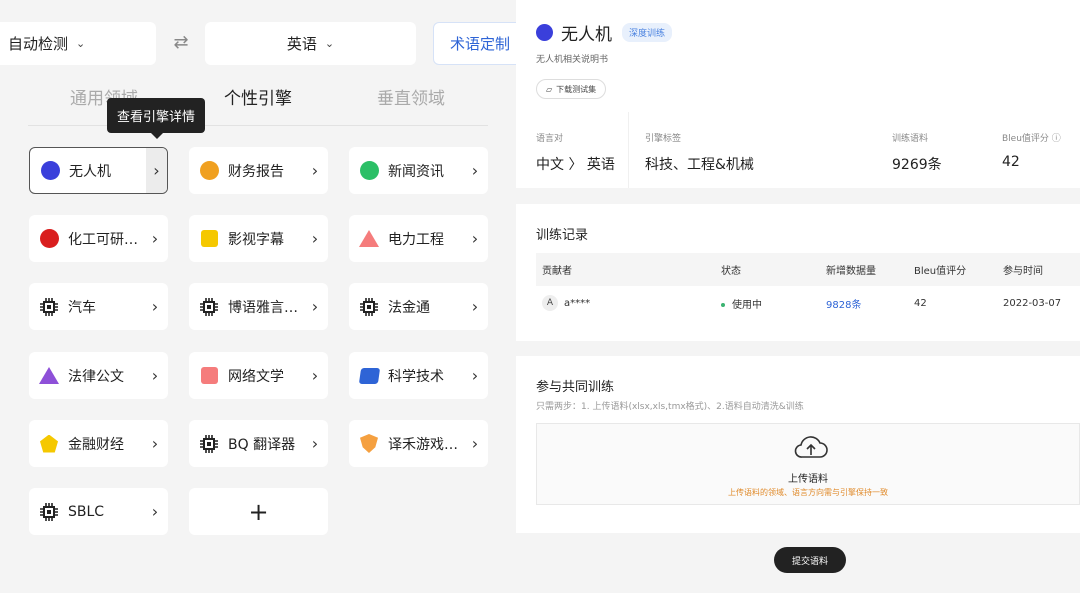 This screenshot has height=593, width=1080. I want to click on engine-item: 网络文学 ›, so click(258, 375).